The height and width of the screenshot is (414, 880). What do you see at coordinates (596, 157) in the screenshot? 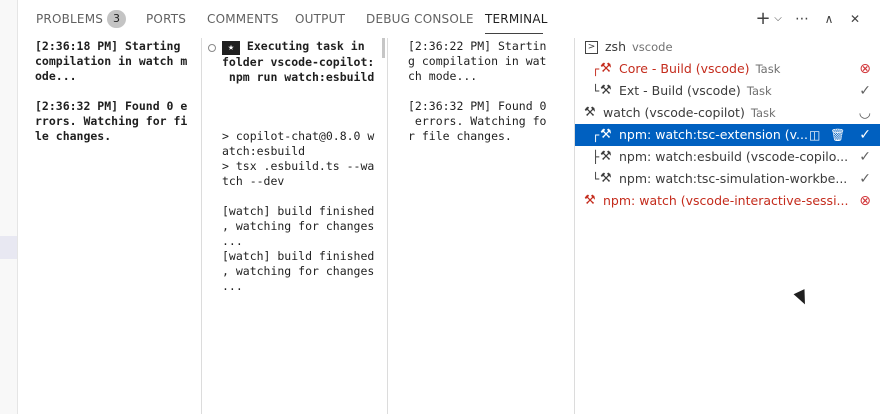
I see `tree-connector: ├` at bounding box center [596, 157].